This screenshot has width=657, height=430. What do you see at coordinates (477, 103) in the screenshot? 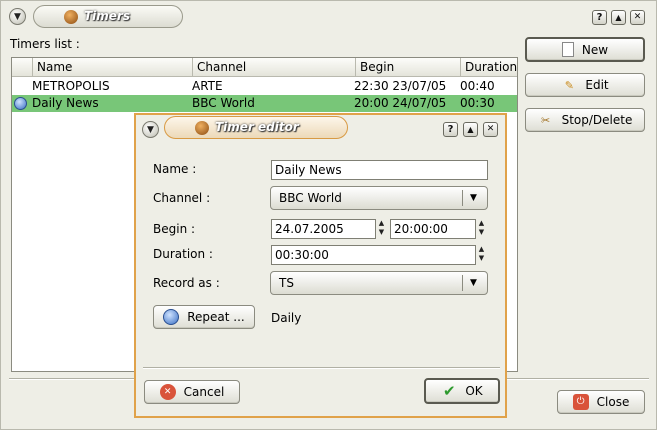
I see `cell-duration: 00:30` at bounding box center [477, 103].